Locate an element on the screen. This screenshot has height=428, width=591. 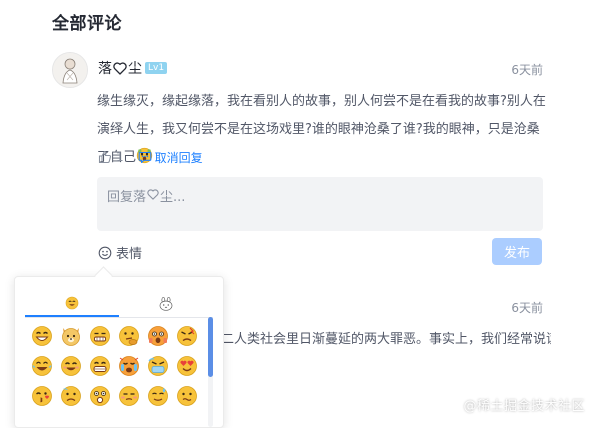
comment-actions: 1 取消回复 is located at coordinates (150, 157).